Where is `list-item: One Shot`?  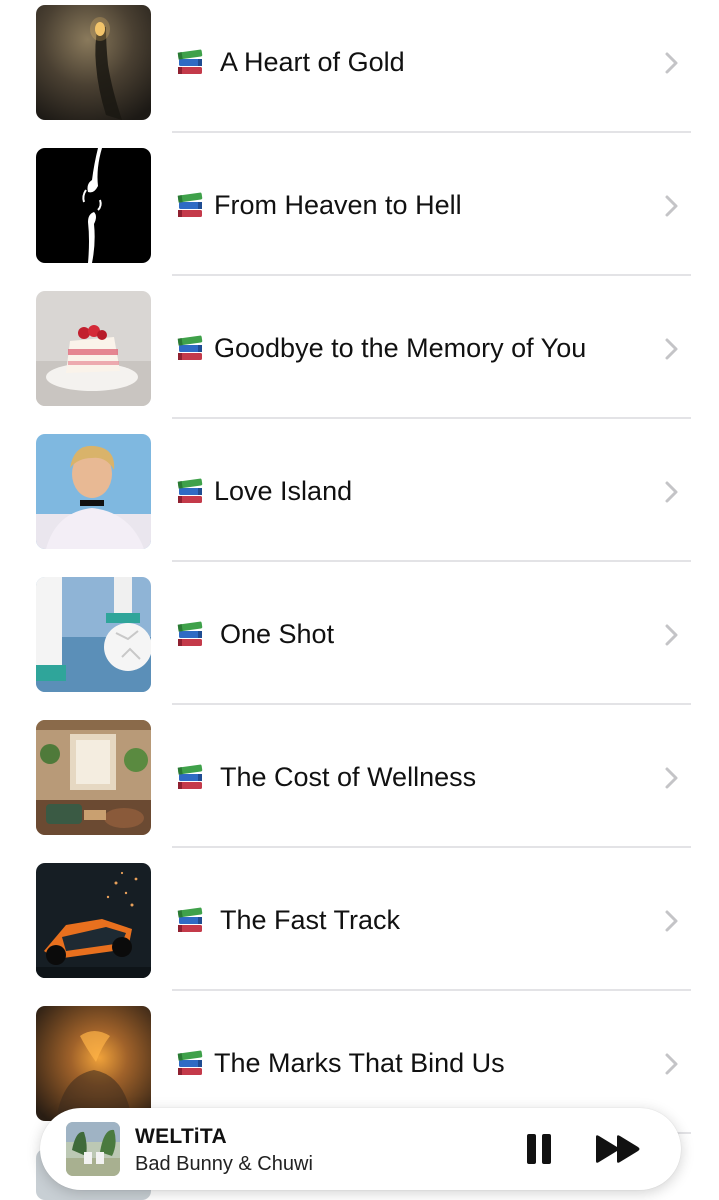
list-item: One Shot is located at coordinates (359, 643).